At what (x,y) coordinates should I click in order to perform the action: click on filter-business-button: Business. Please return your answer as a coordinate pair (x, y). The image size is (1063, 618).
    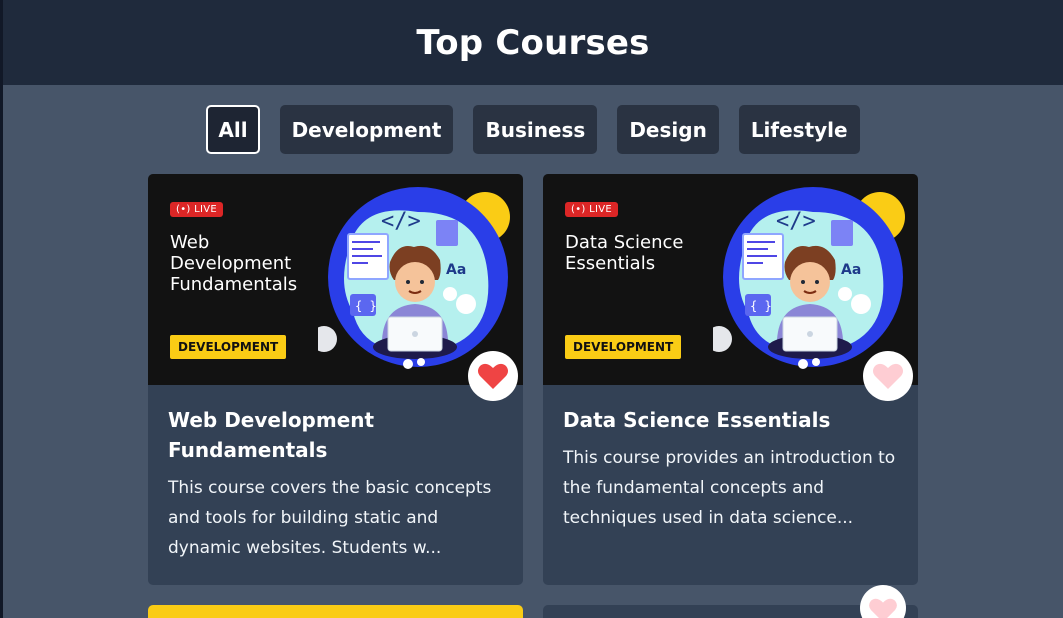
    Looking at the image, I should click on (535, 129).